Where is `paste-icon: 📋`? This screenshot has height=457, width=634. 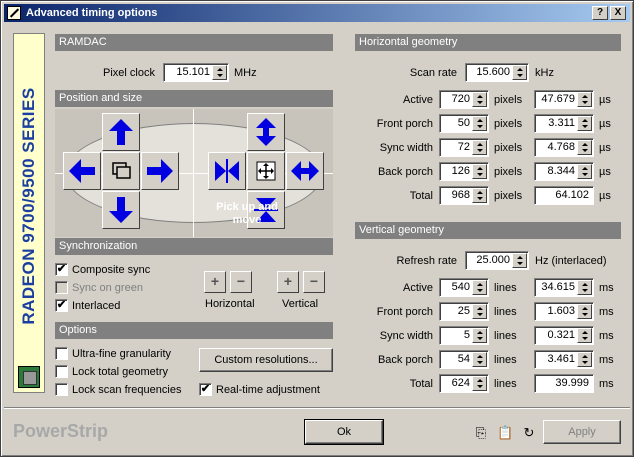 paste-icon: 📋 is located at coordinates (505, 433).